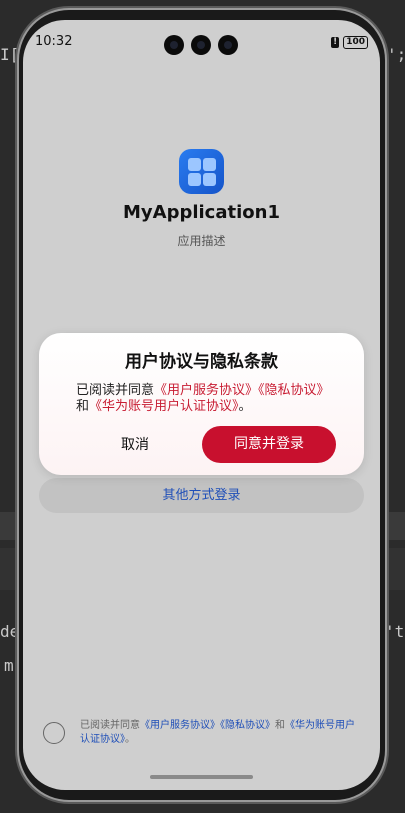 This screenshot has height=813, width=405. I want to click on status-time: 10:32, so click(54, 41).